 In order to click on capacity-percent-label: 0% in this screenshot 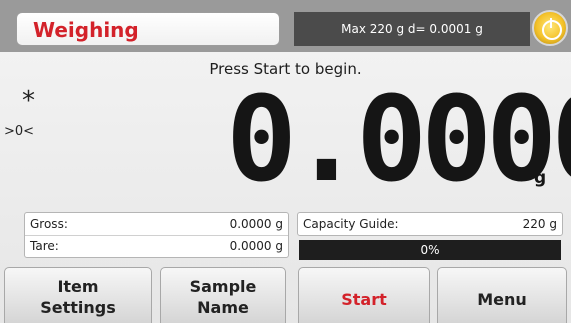, I will do `click(430, 250)`.